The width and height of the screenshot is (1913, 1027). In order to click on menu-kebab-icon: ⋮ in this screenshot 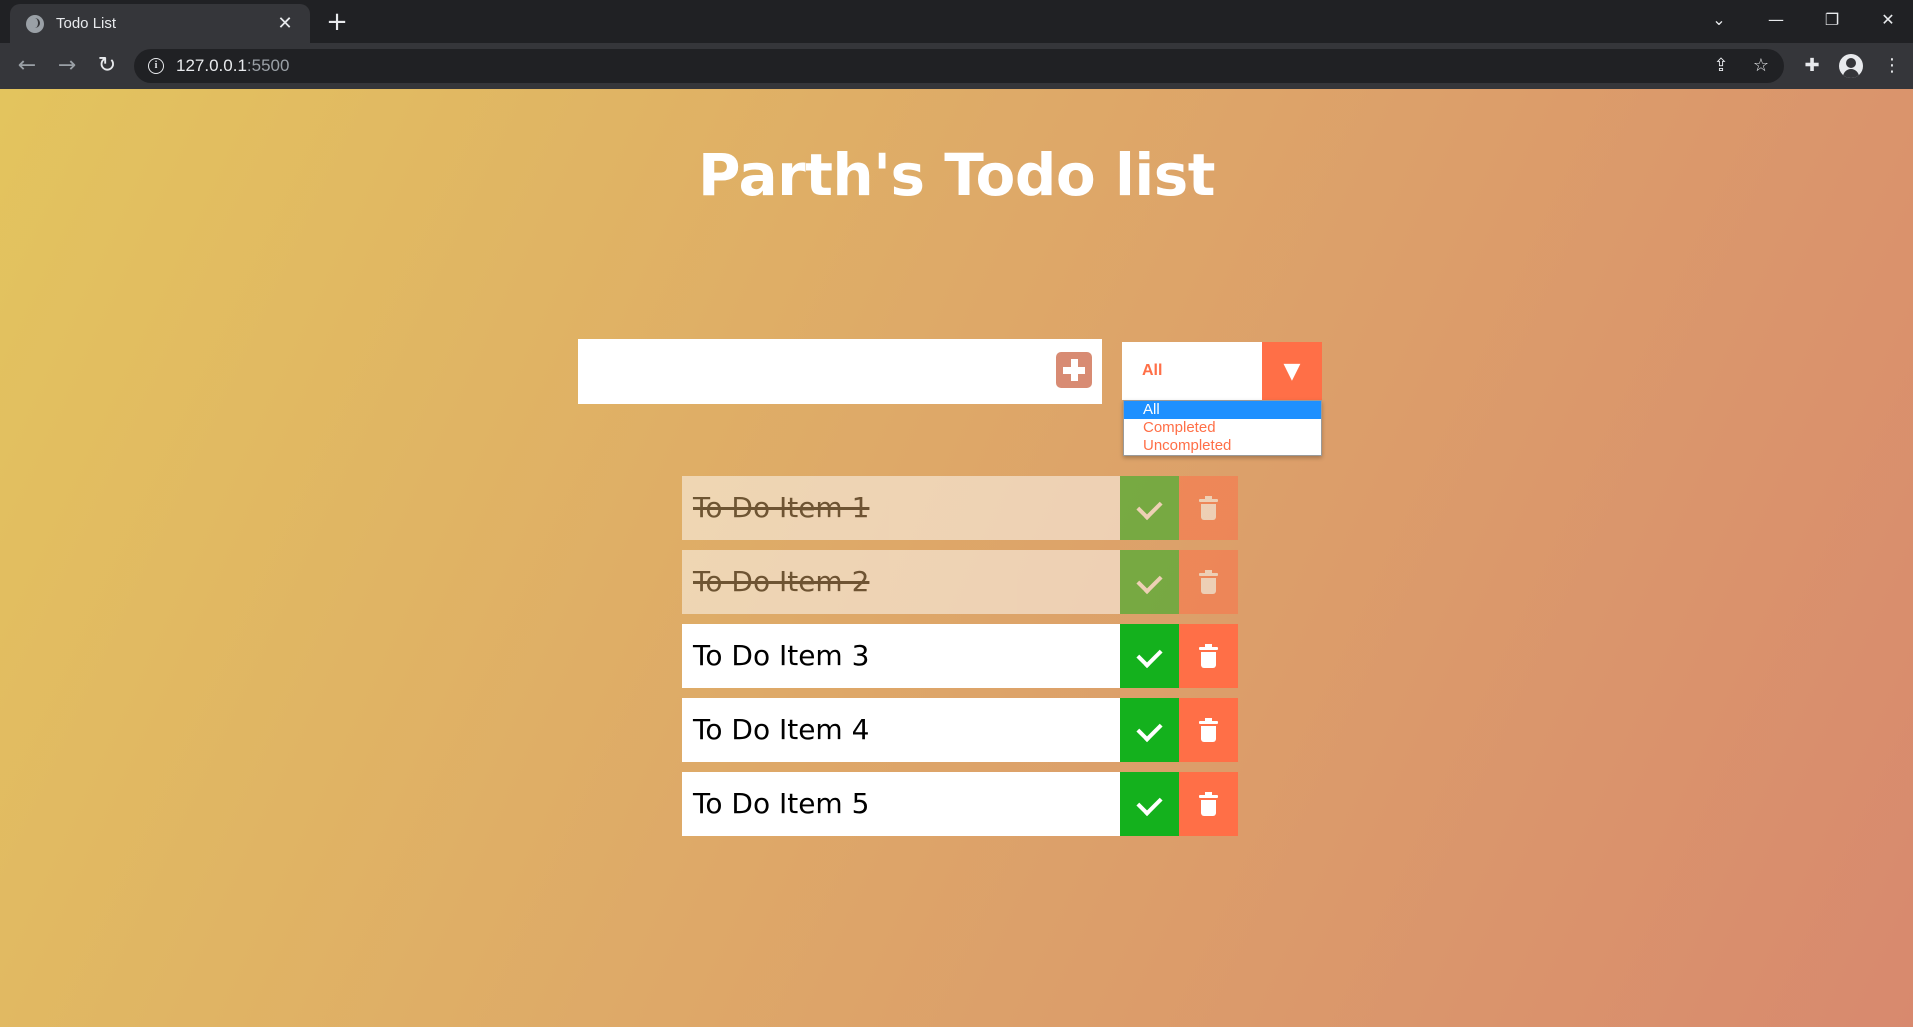, I will do `click(1892, 66)`.